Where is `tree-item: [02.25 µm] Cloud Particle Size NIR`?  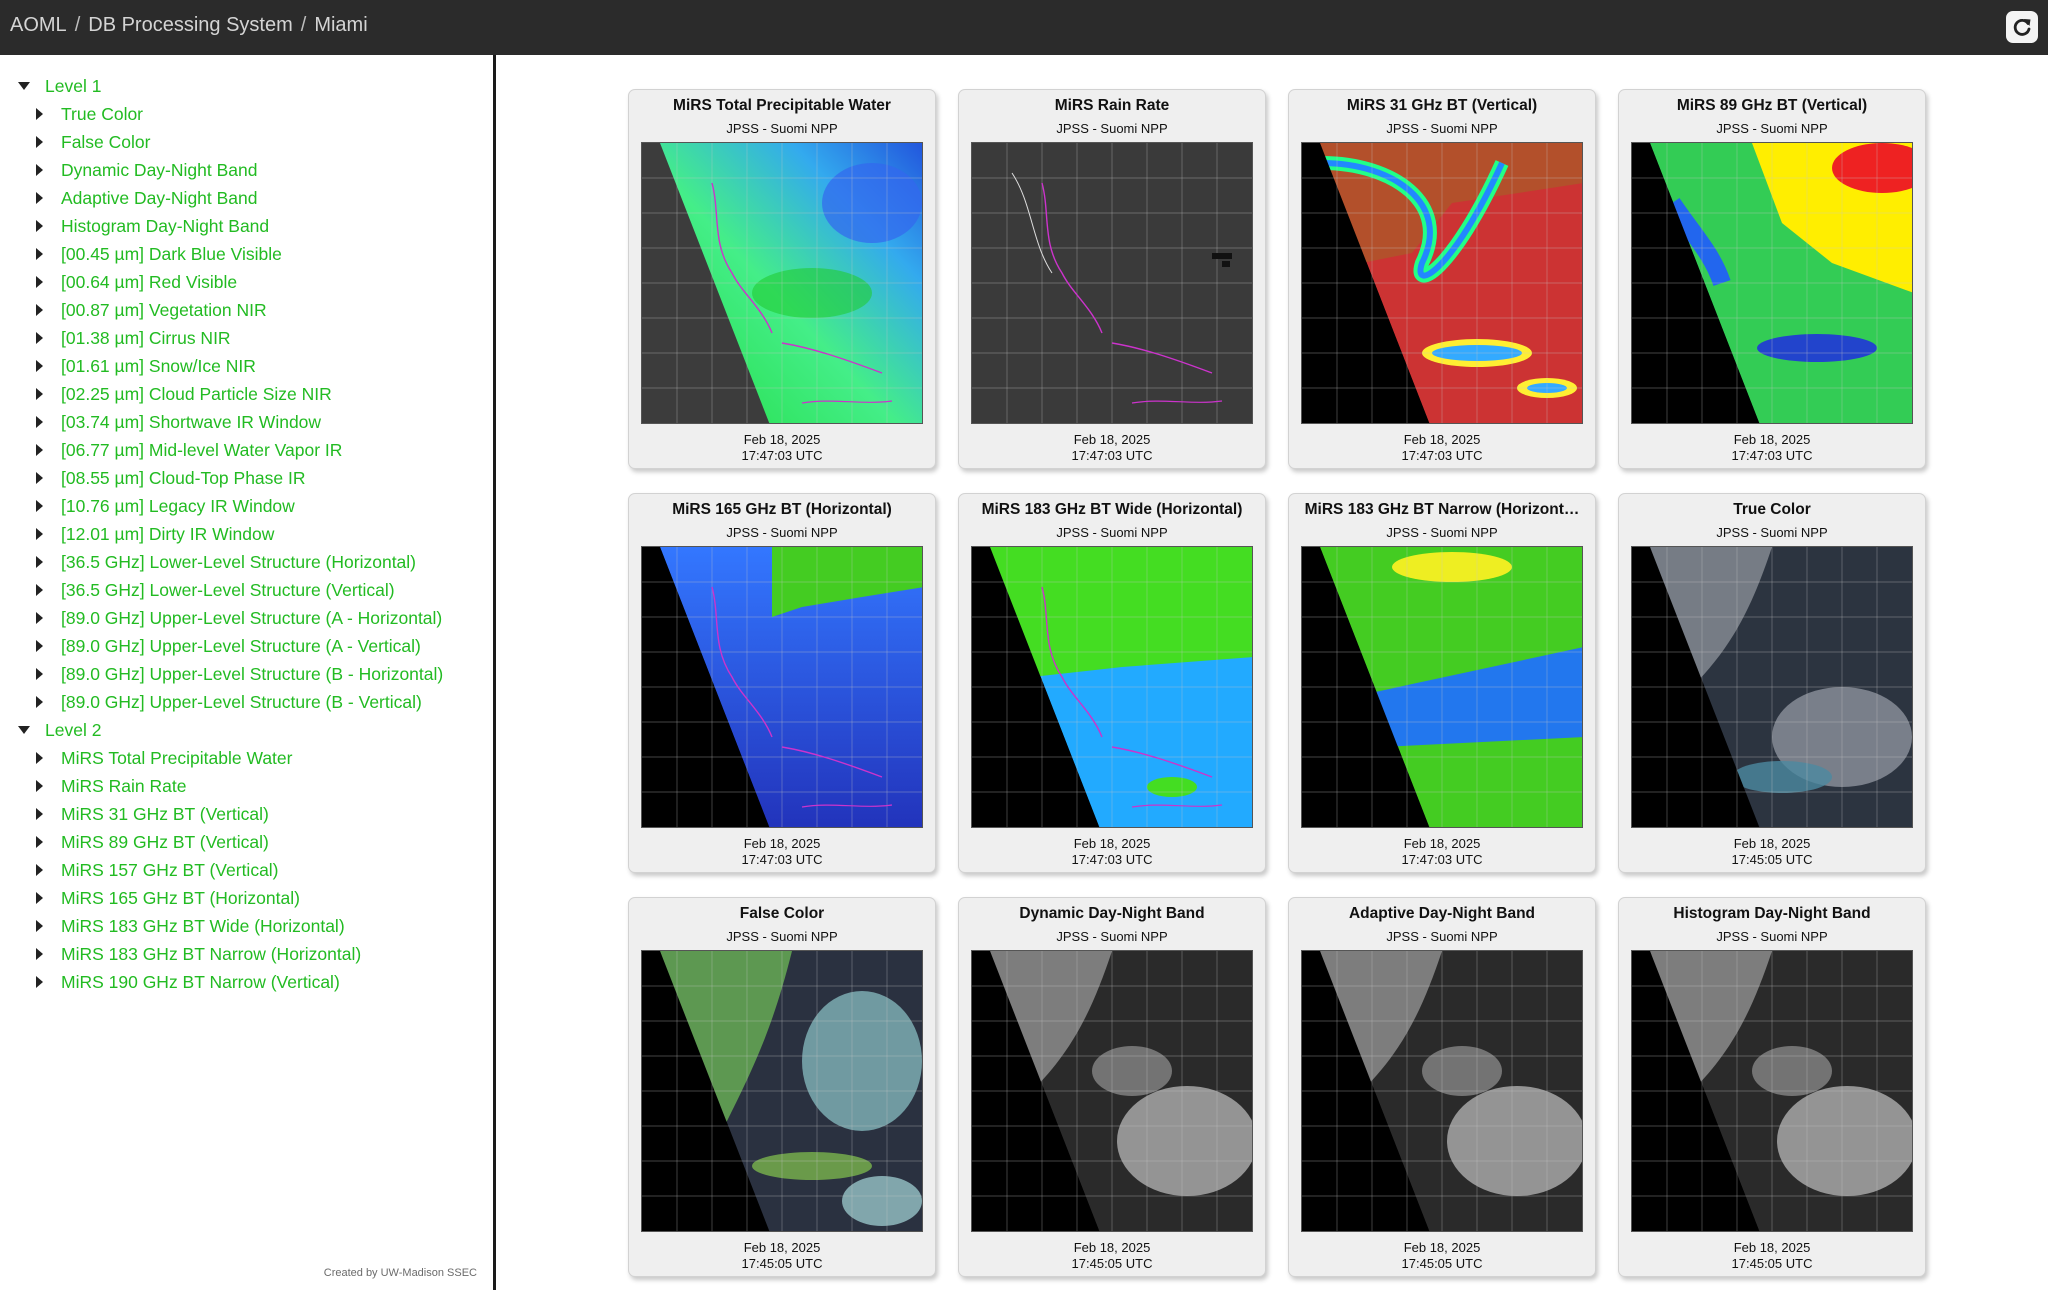
tree-item: [02.25 µm] Cloud Particle Size NIR is located at coordinates (245, 394).